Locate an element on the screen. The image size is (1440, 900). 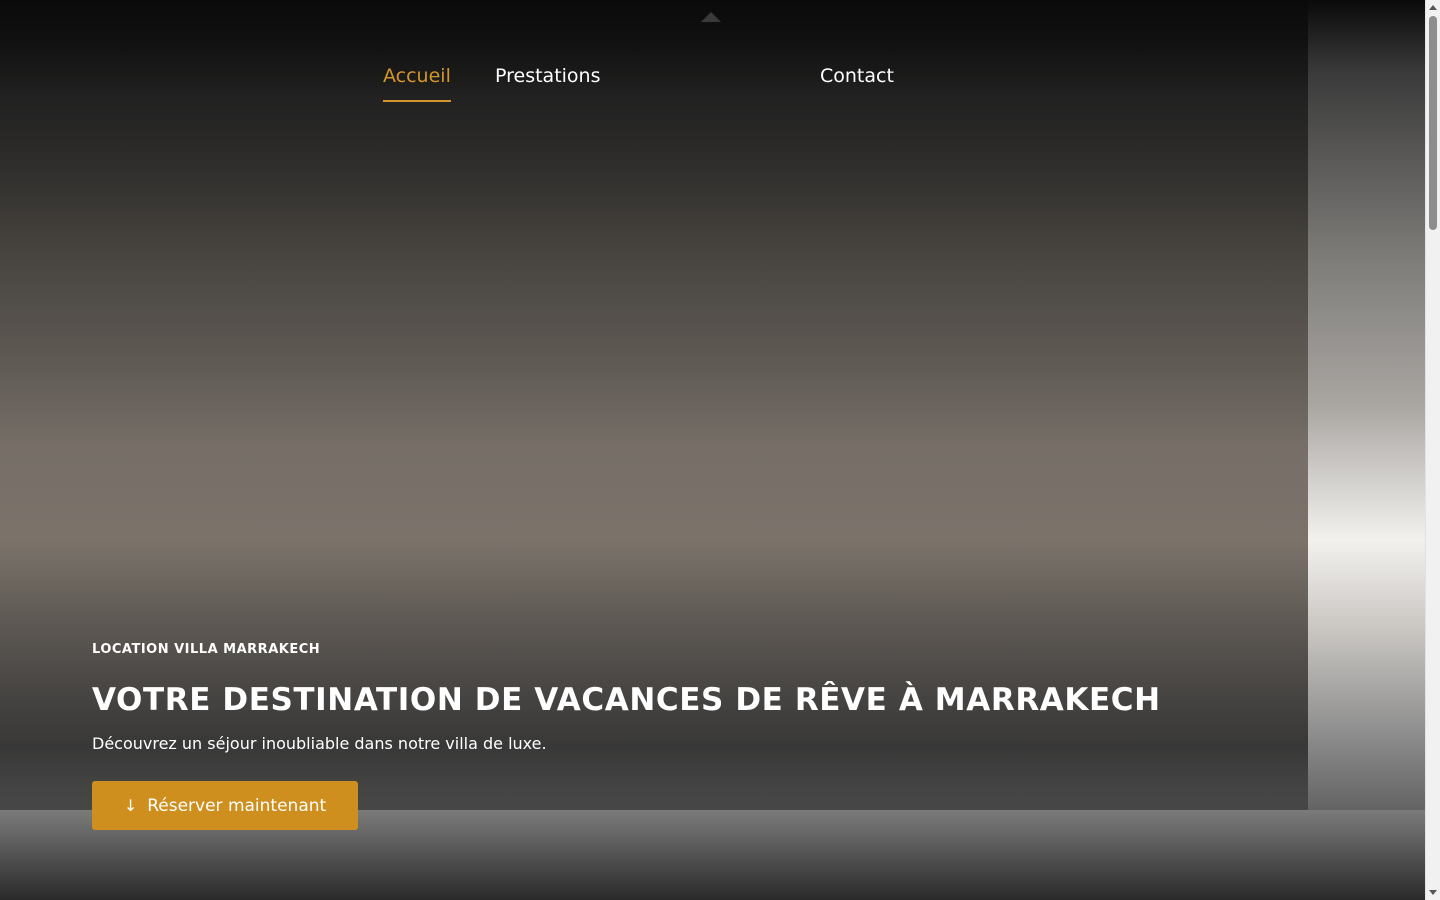
reserve-button: ↓ Réserver maintenant is located at coordinates (225, 805).